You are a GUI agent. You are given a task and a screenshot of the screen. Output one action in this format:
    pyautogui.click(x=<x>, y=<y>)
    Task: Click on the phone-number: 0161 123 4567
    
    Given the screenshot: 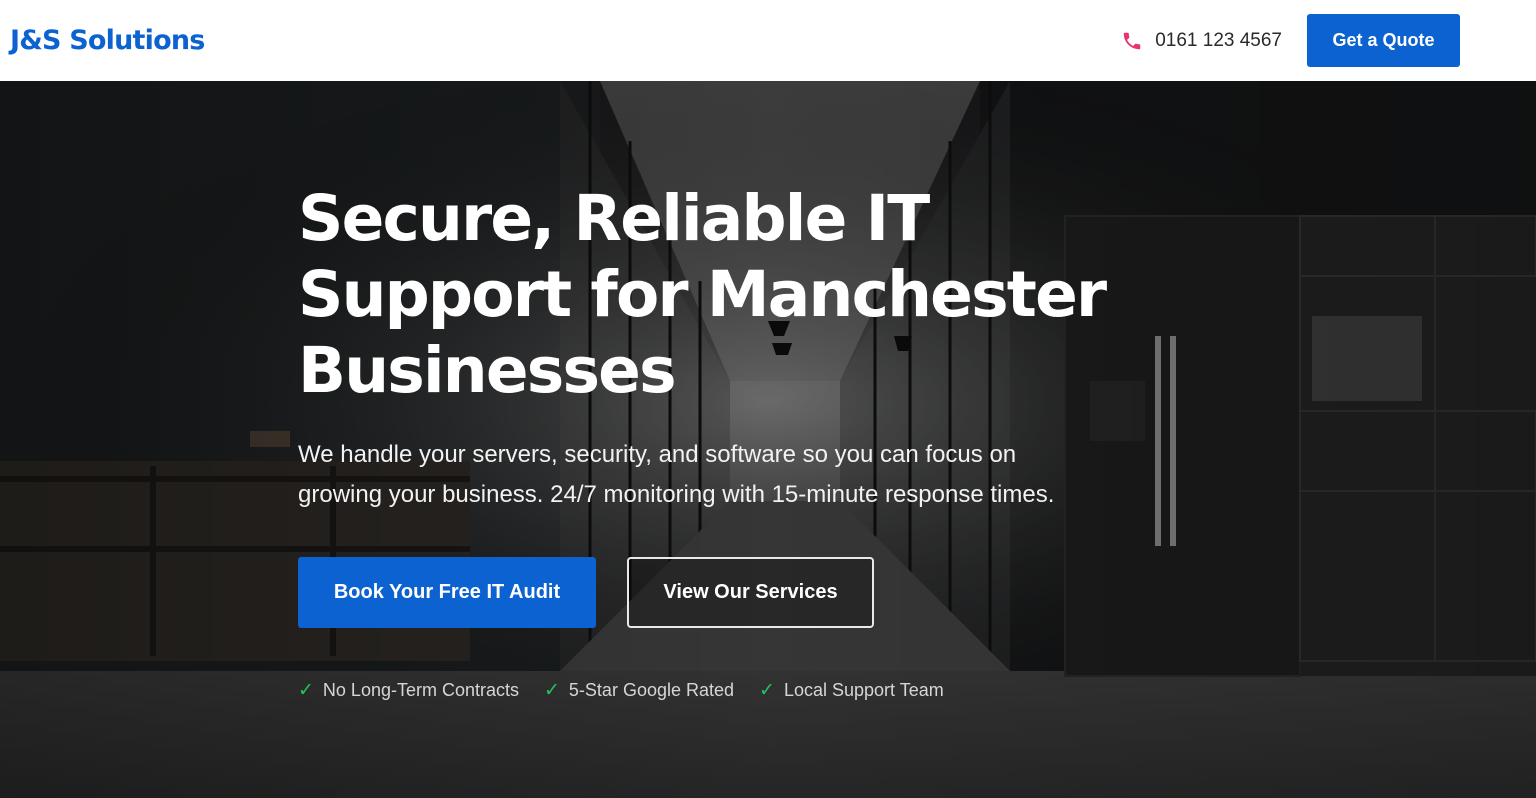 What is the action you would take?
    pyautogui.click(x=1218, y=40)
    